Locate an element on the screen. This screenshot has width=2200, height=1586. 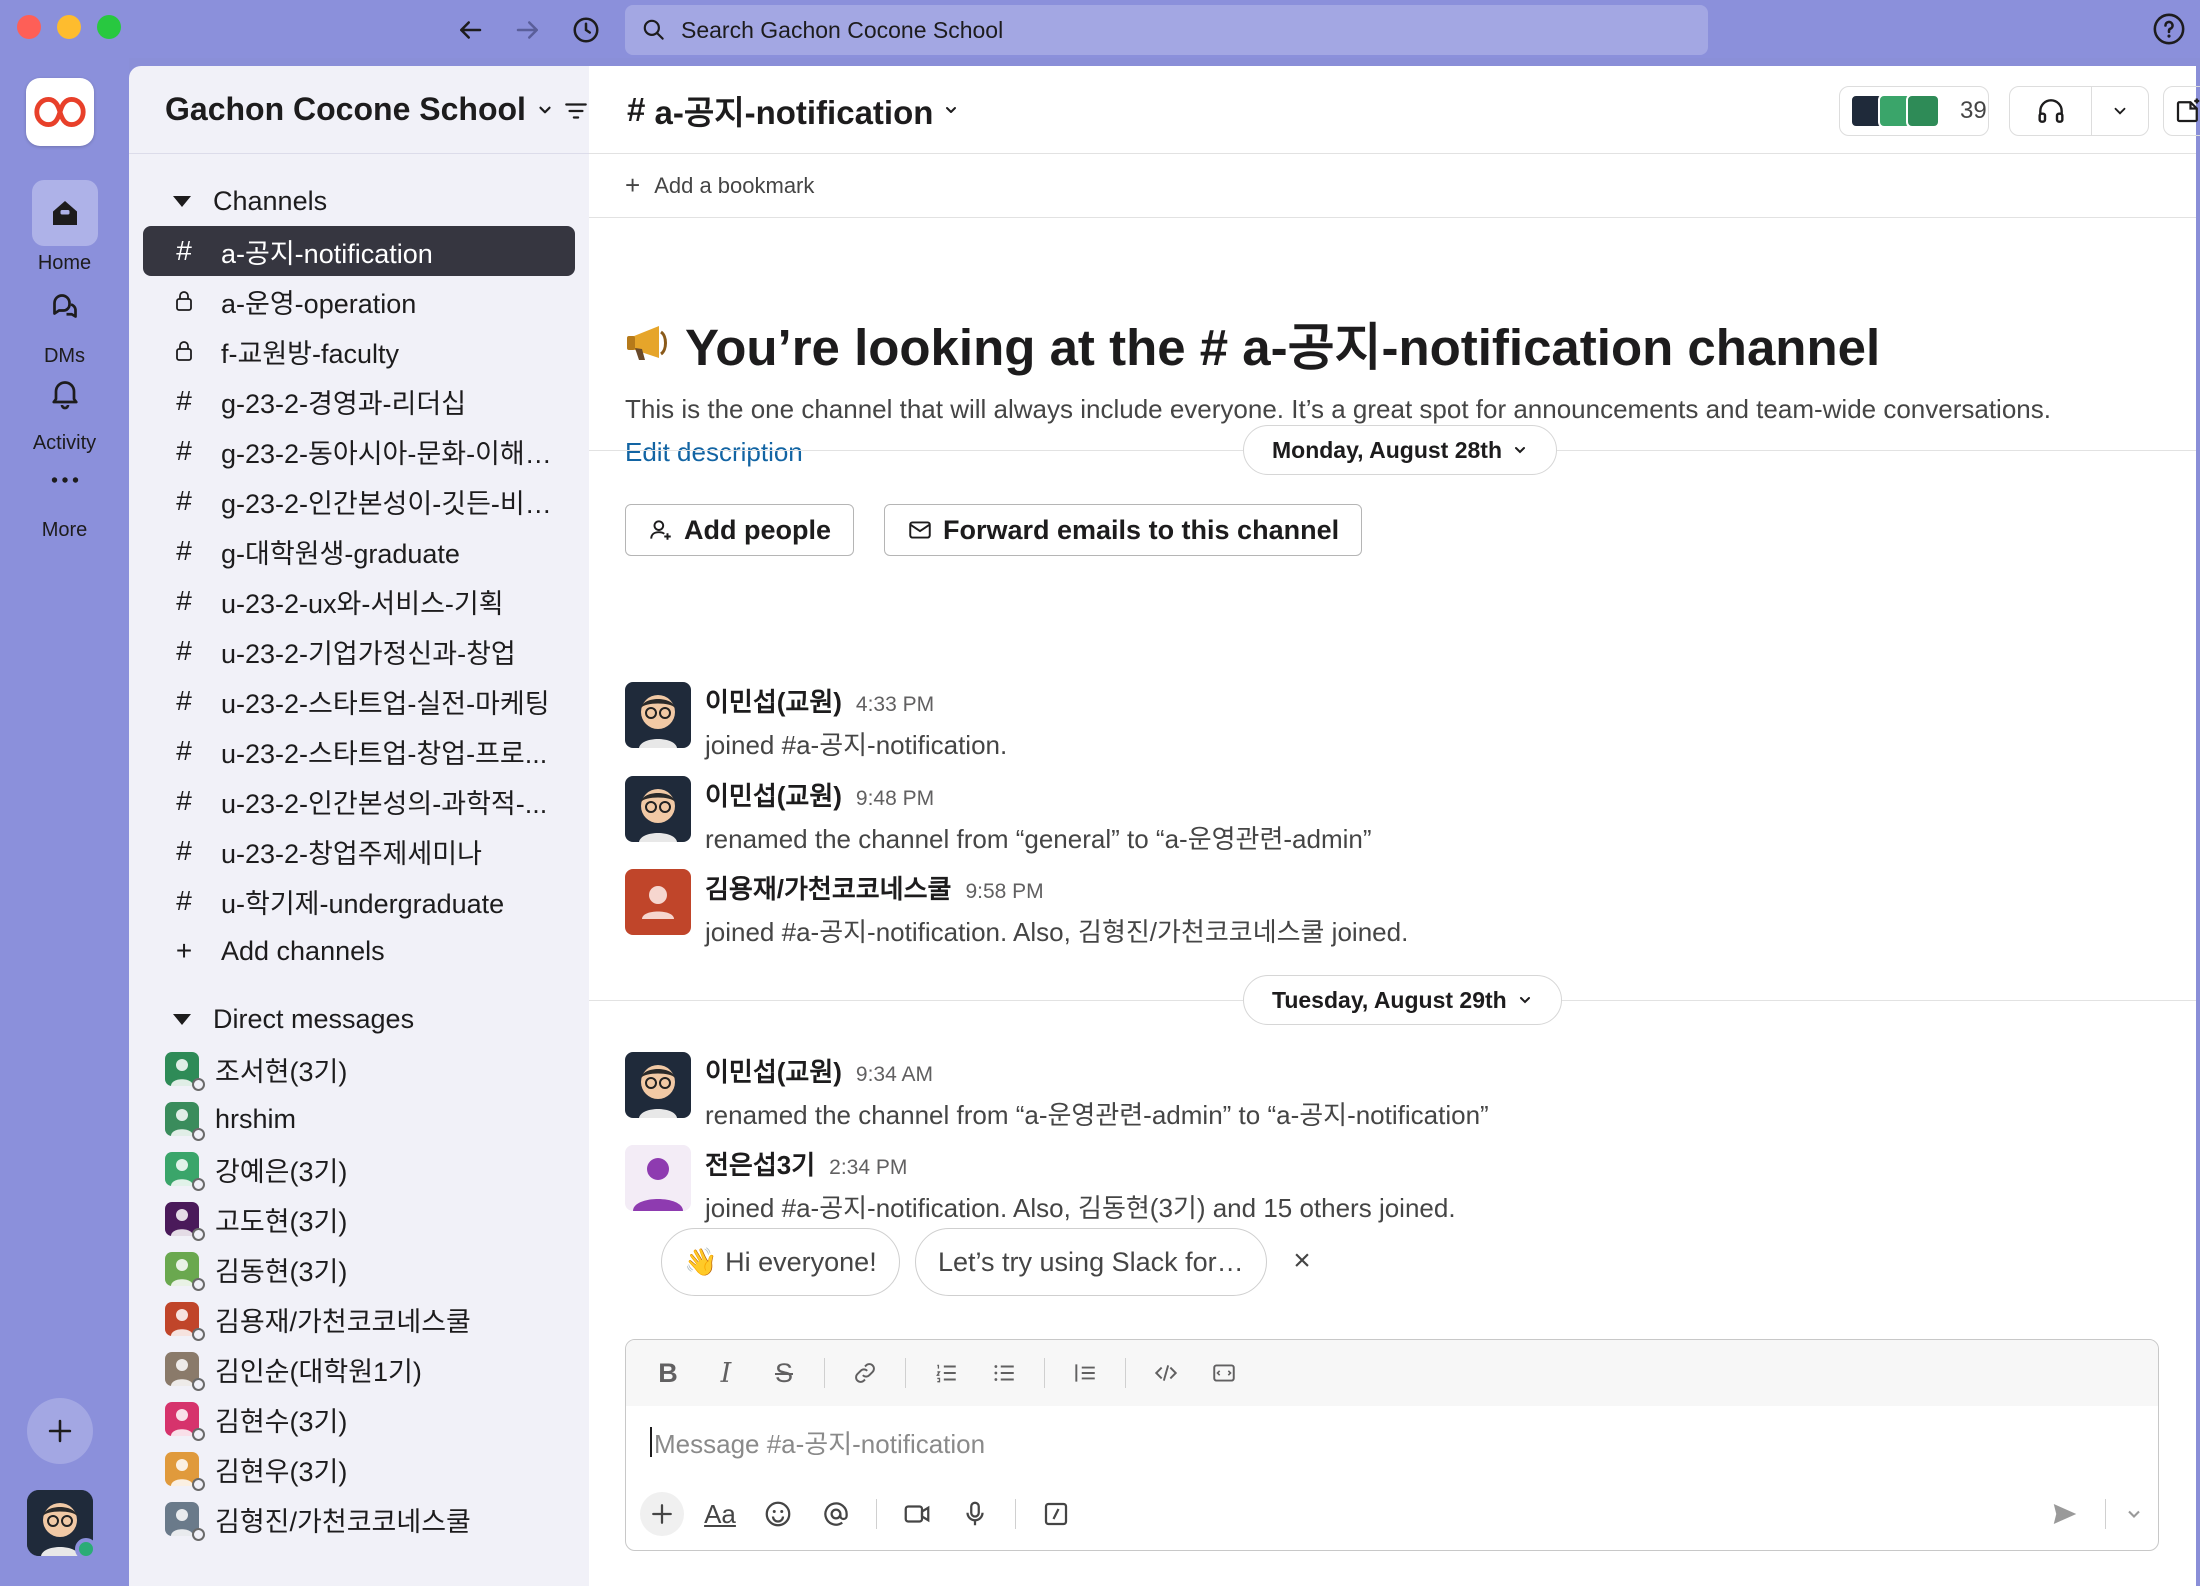
message-time: 9:34 AM is located at coordinates (894, 1075).